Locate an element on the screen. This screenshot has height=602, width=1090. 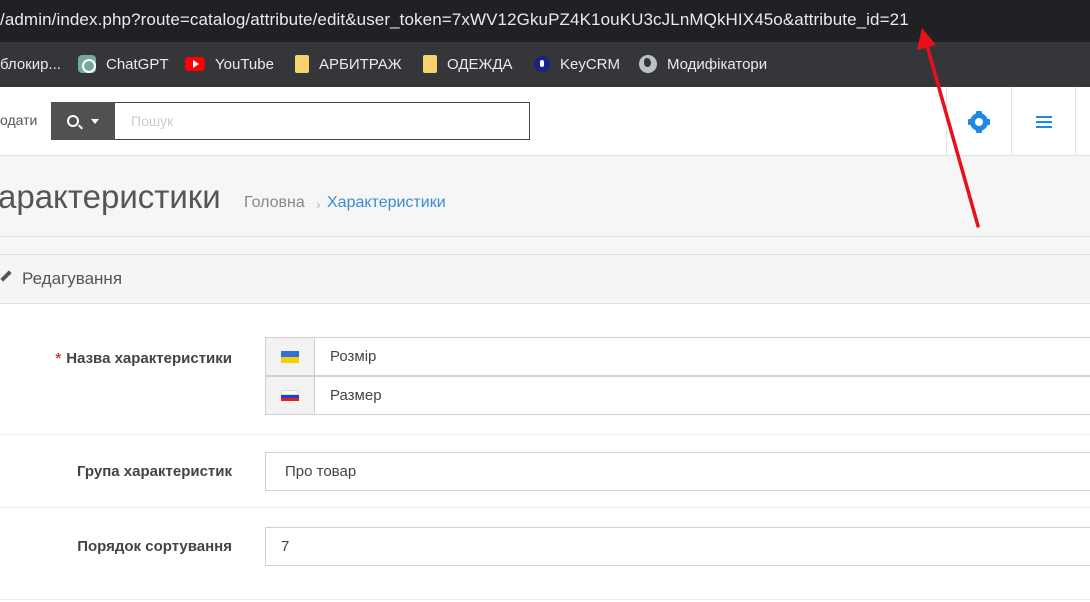
name-label-text: Назва характеристики is located at coordinates (149, 358).